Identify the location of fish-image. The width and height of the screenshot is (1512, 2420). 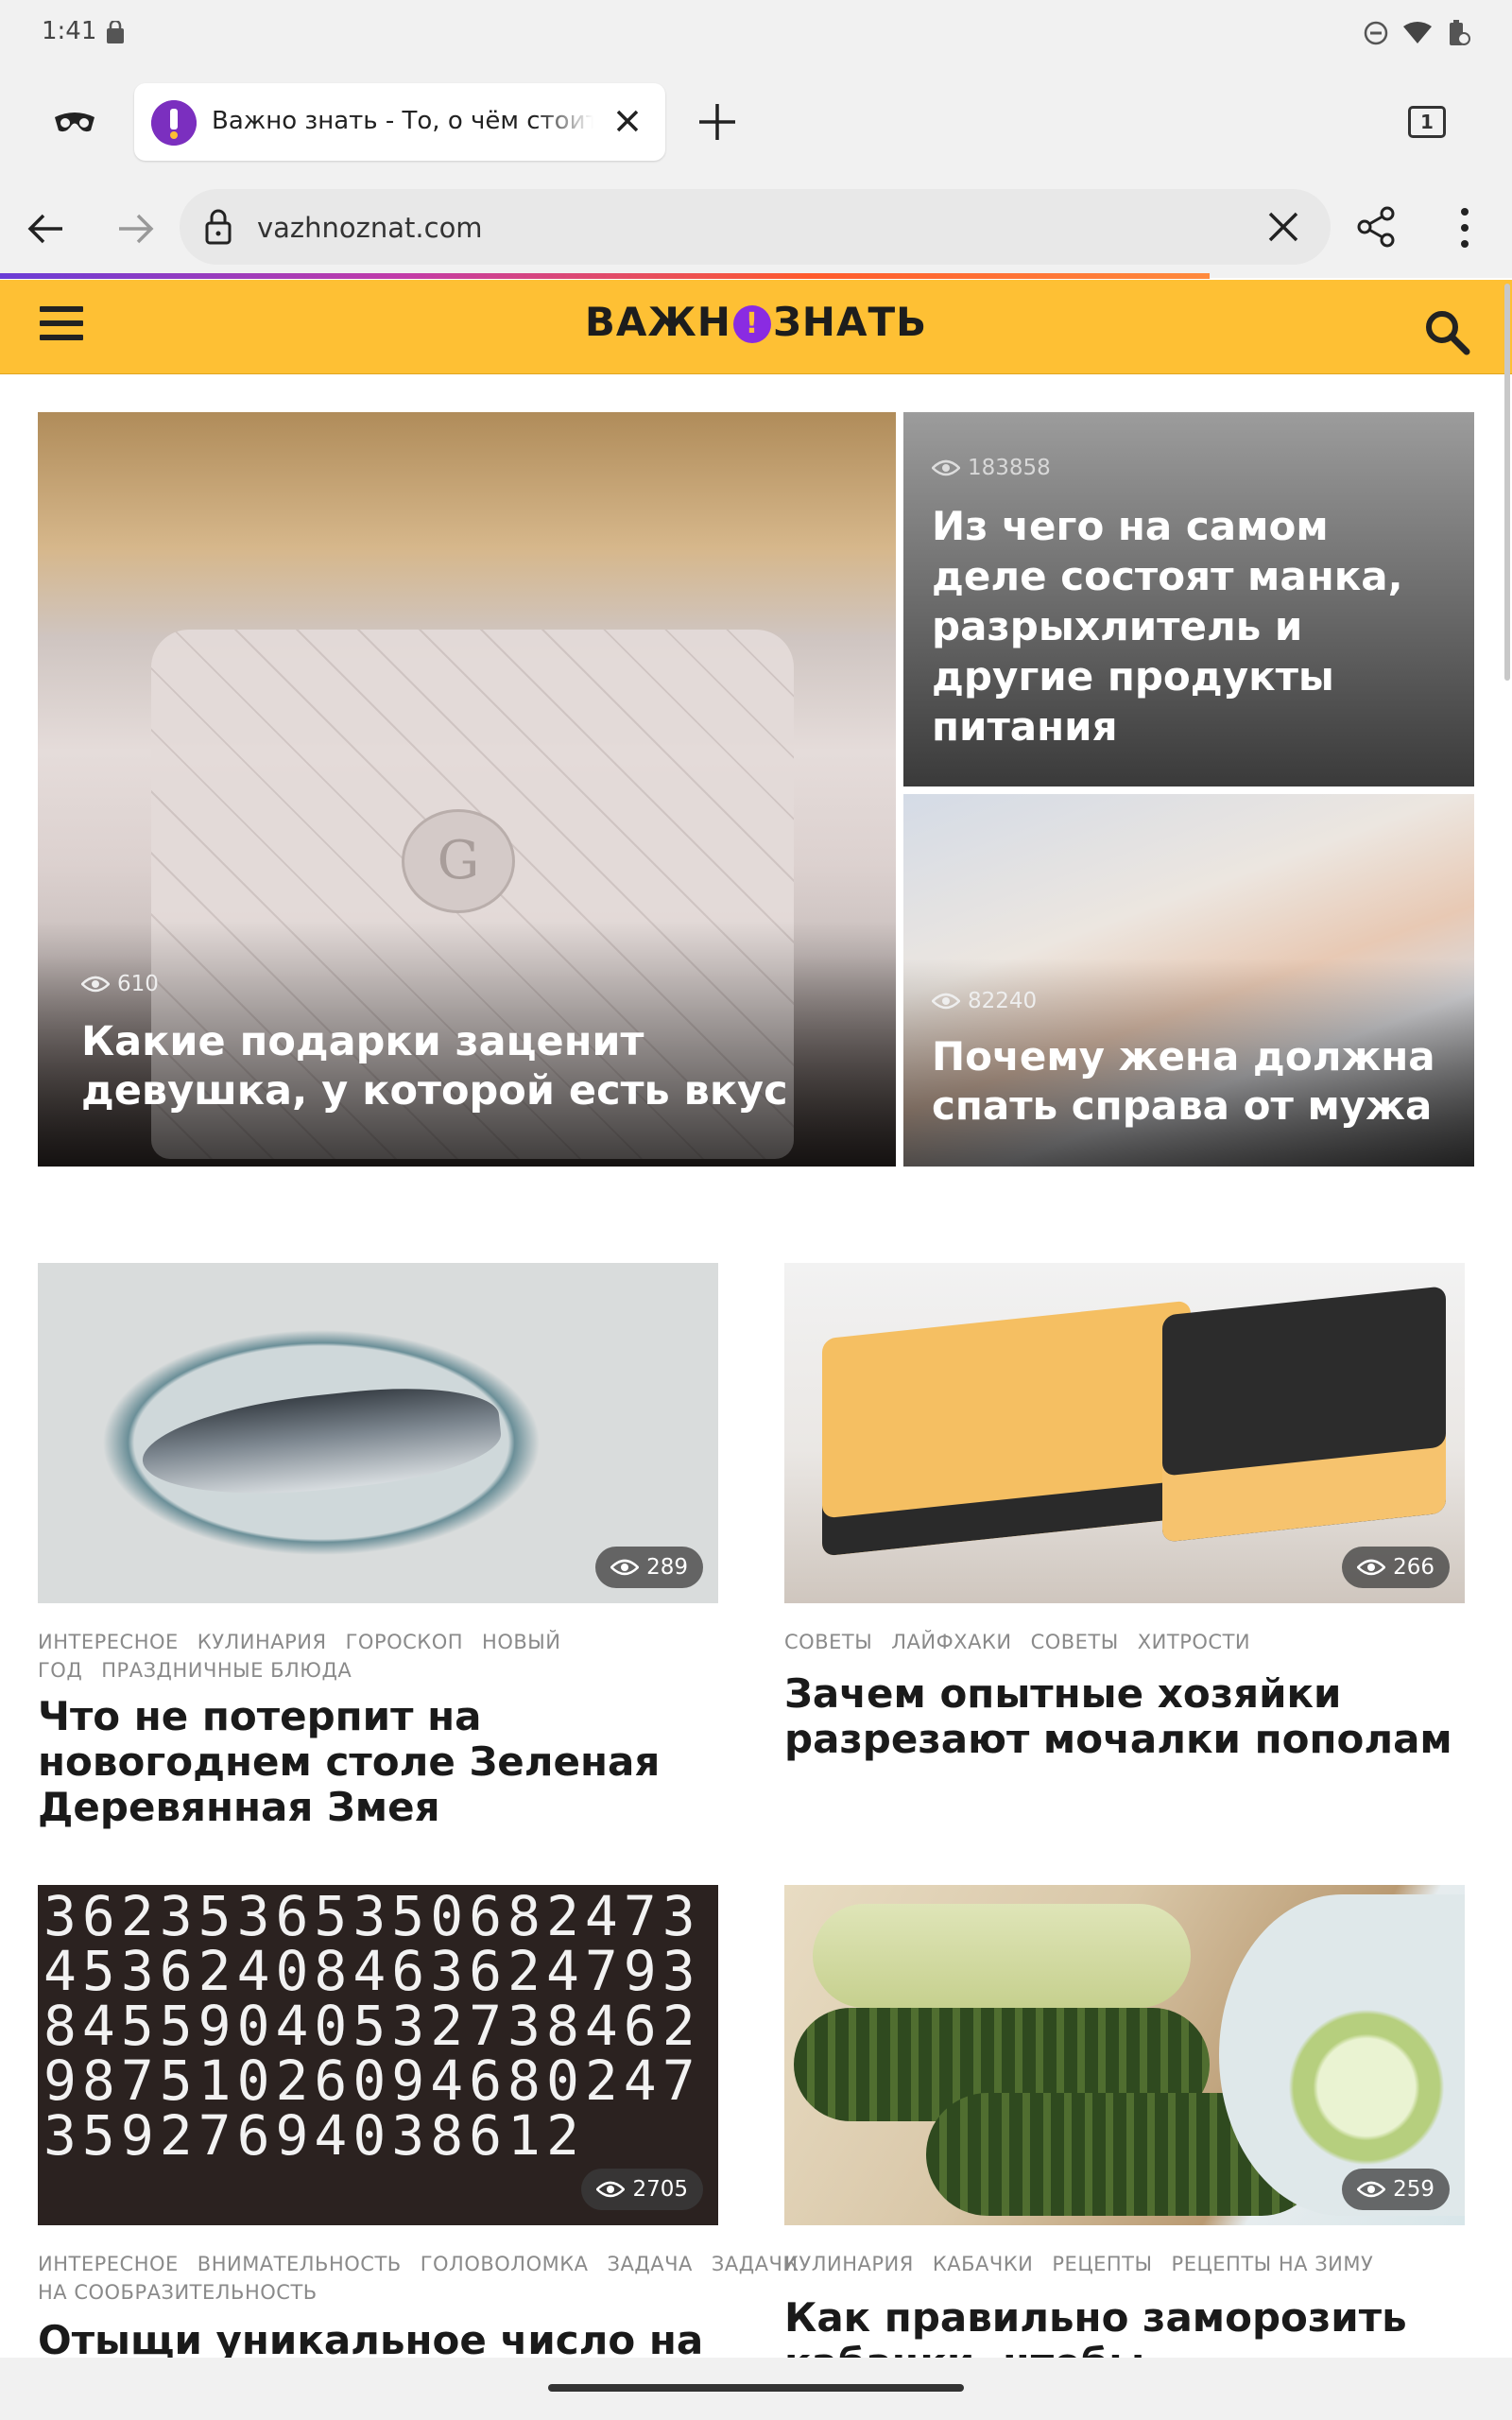
(321, 1442).